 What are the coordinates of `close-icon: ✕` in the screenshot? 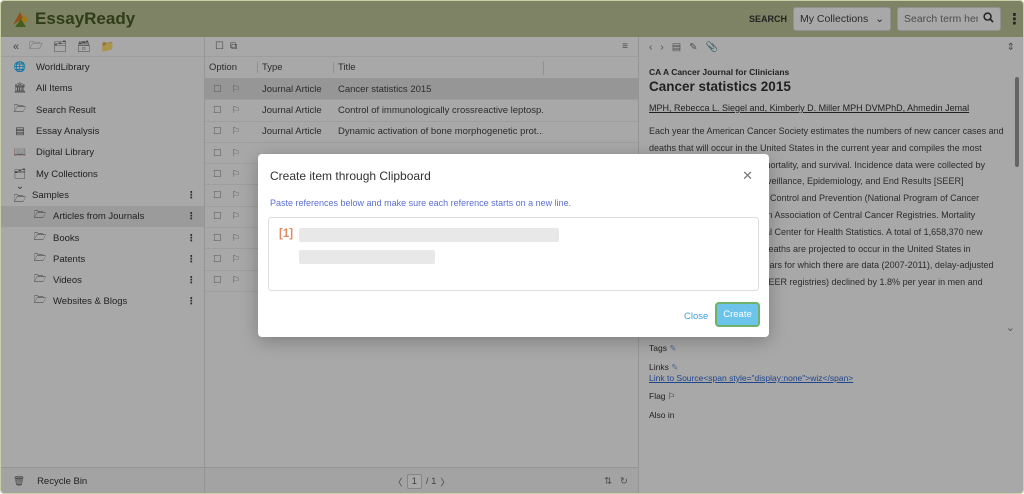 It's located at (747, 176).